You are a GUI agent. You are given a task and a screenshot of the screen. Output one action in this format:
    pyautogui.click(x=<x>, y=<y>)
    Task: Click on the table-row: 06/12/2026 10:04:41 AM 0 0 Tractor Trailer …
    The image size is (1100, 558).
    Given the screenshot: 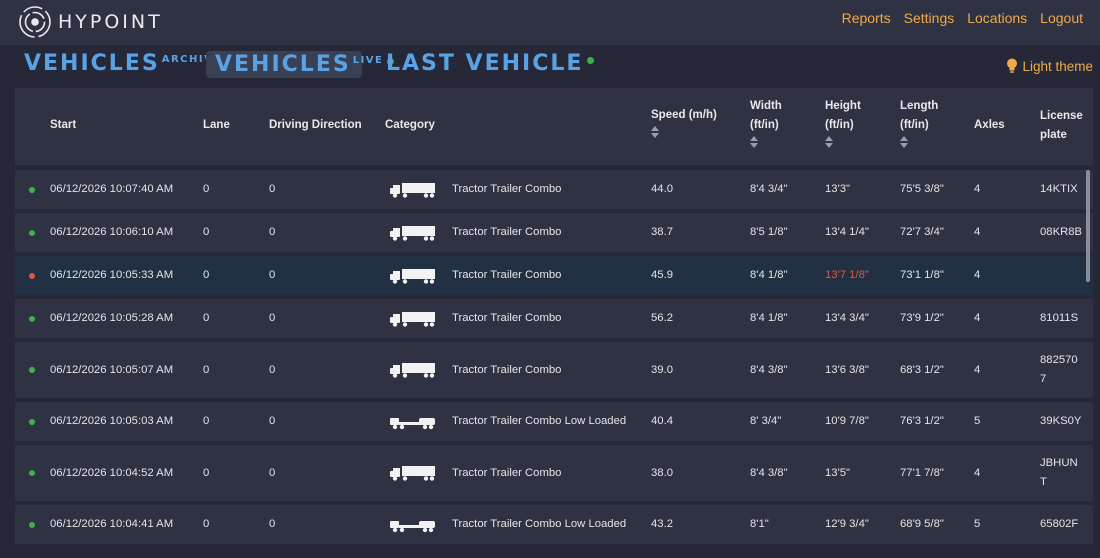 What is the action you would take?
    pyautogui.click(x=554, y=524)
    